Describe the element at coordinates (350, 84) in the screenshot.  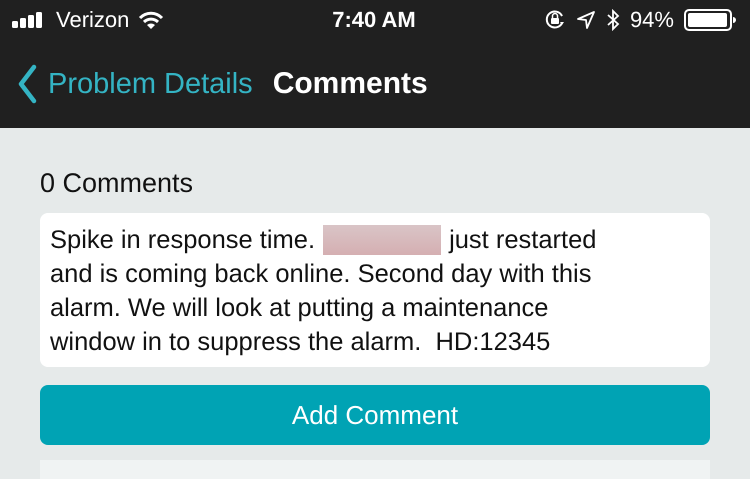
I see `screen-title: Comments` at that location.